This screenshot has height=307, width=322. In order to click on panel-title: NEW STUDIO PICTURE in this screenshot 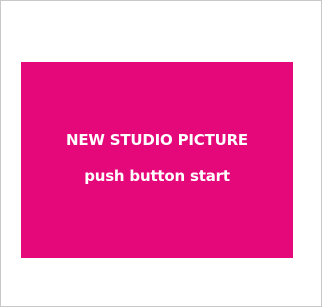, I will do `click(157, 139)`.